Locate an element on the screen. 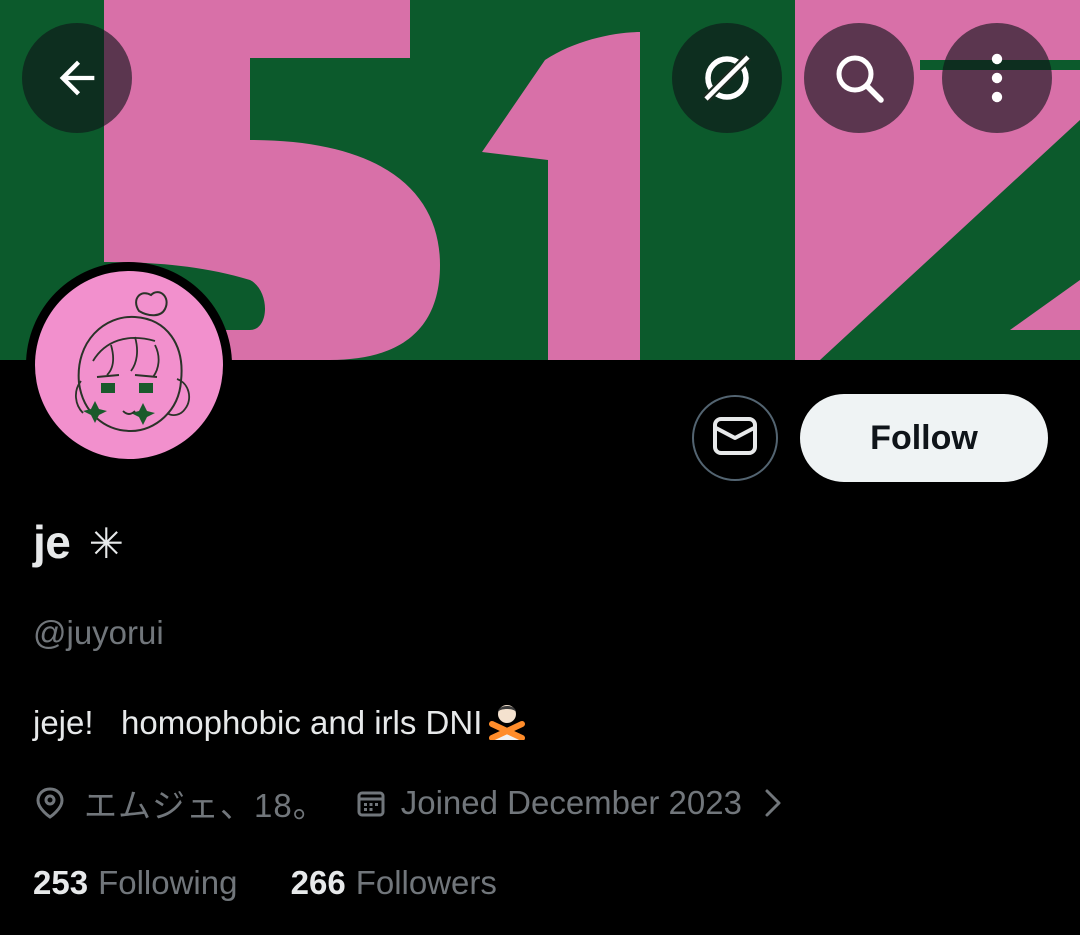  person-gesturing-no-emoji is located at coordinates (507, 724).